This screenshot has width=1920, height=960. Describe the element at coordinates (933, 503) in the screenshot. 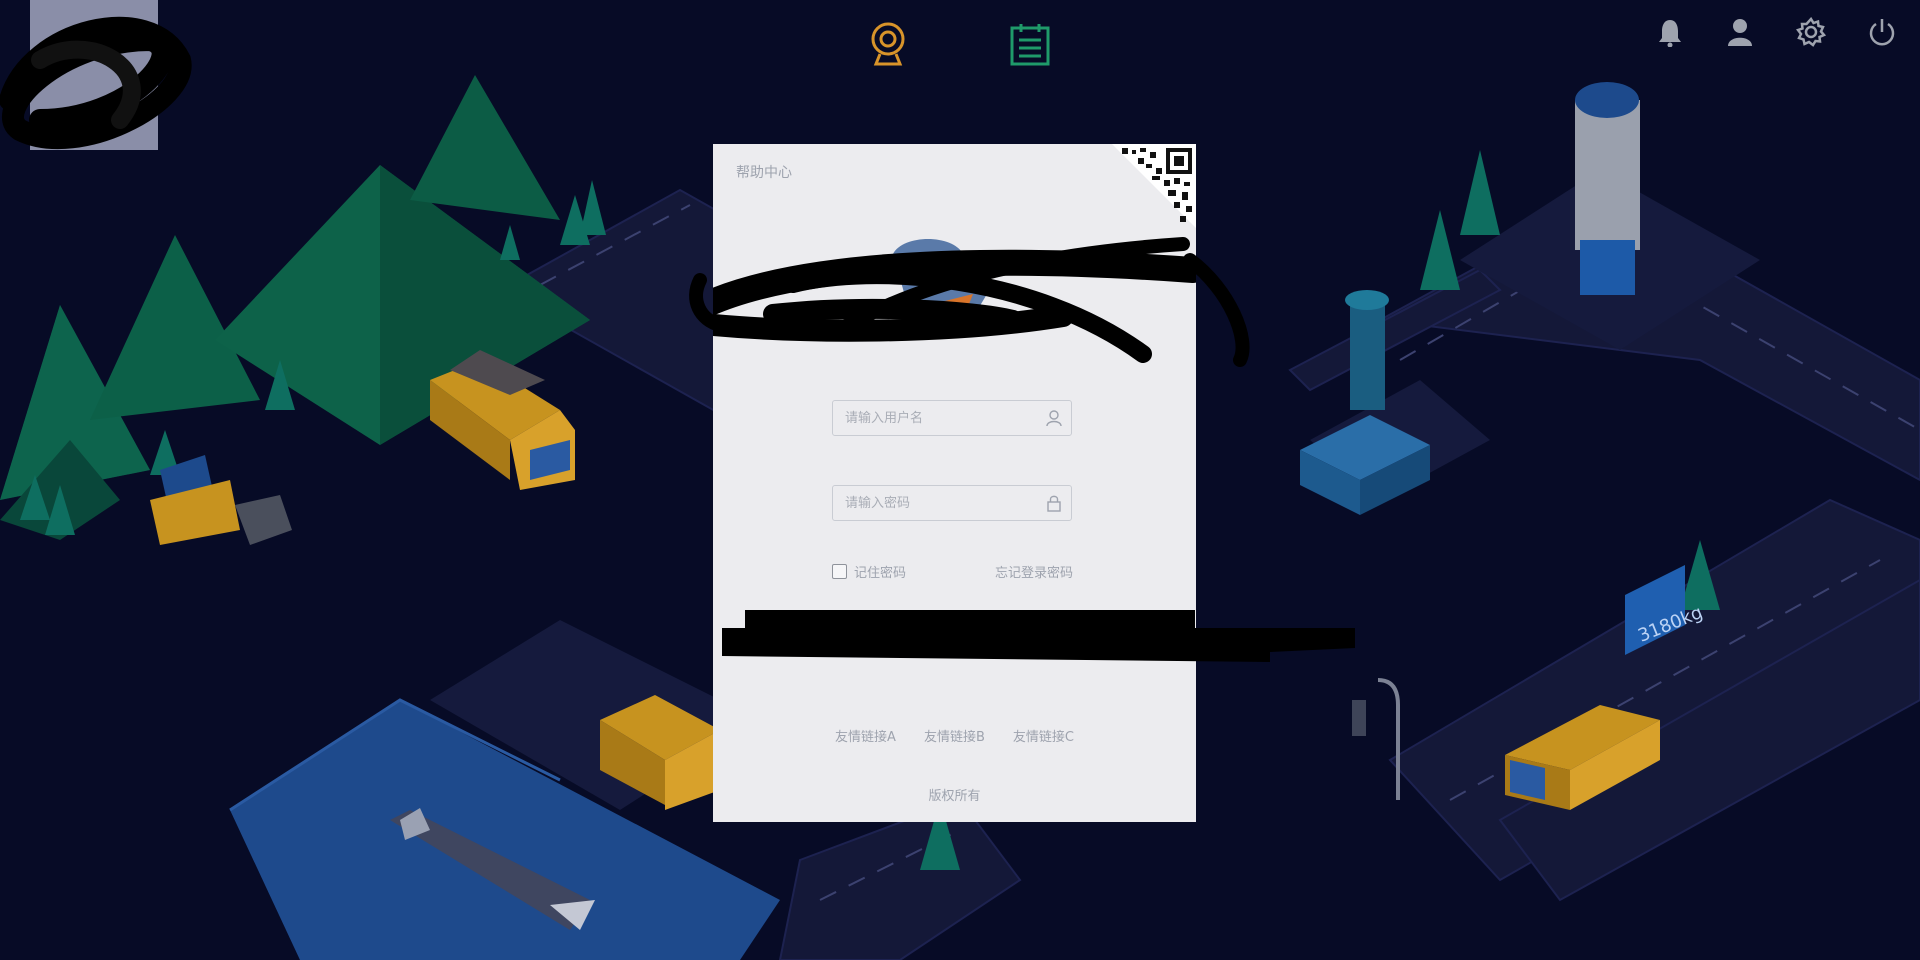

I see `password-input` at that location.